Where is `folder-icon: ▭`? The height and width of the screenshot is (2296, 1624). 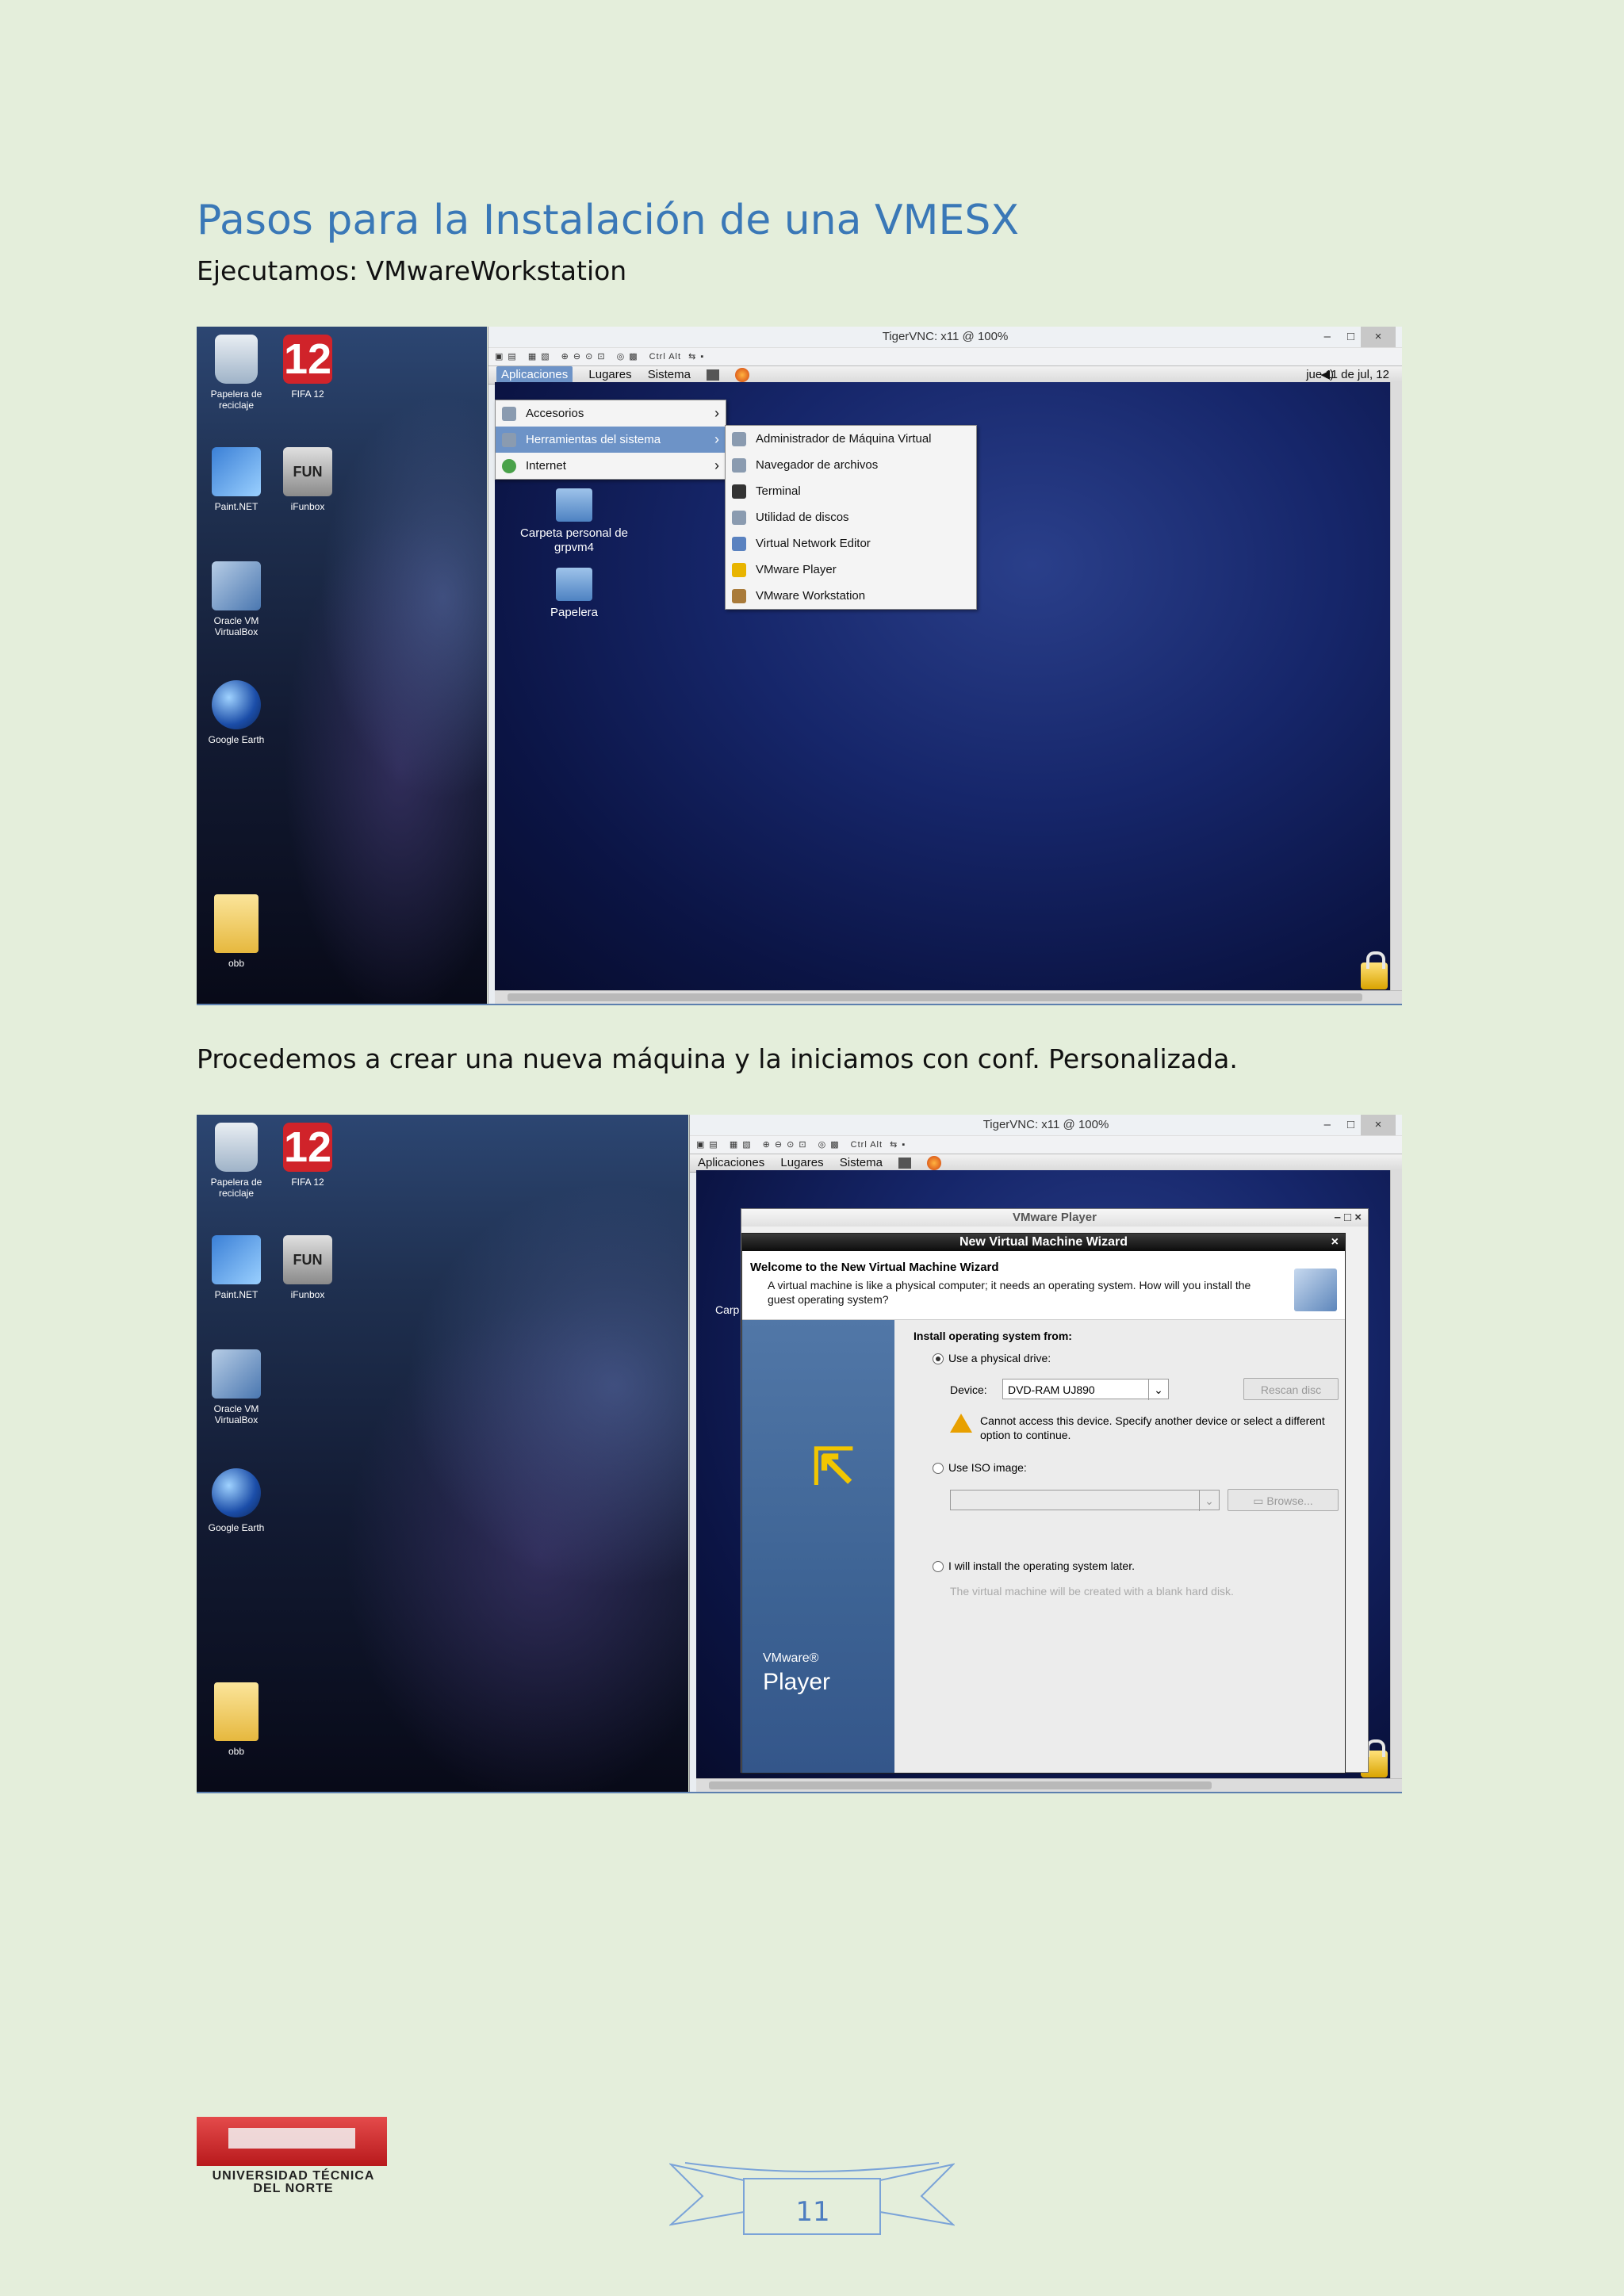 folder-icon: ▭ is located at coordinates (1260, 1501).